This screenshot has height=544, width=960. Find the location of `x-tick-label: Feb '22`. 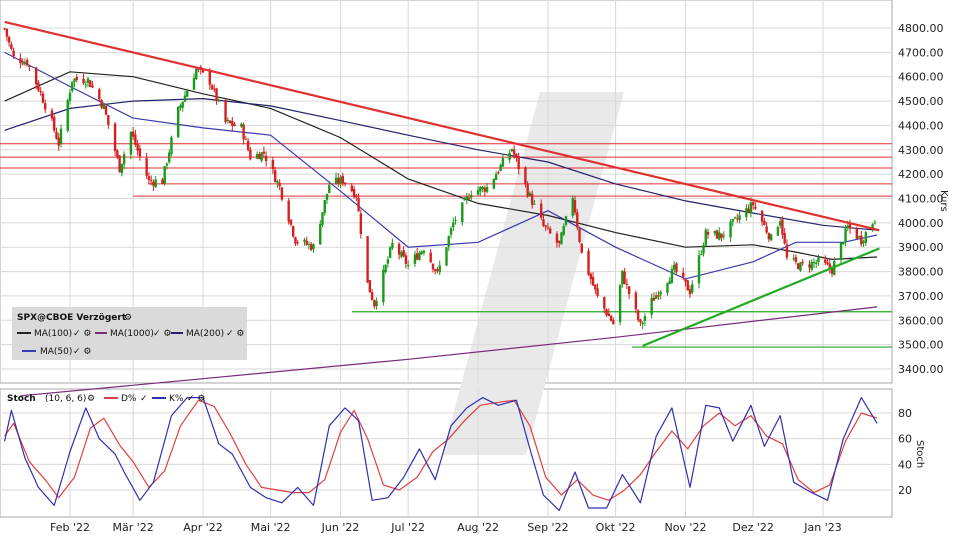

x-tick-label: Feb '22 is located at coordinates (70, 527).